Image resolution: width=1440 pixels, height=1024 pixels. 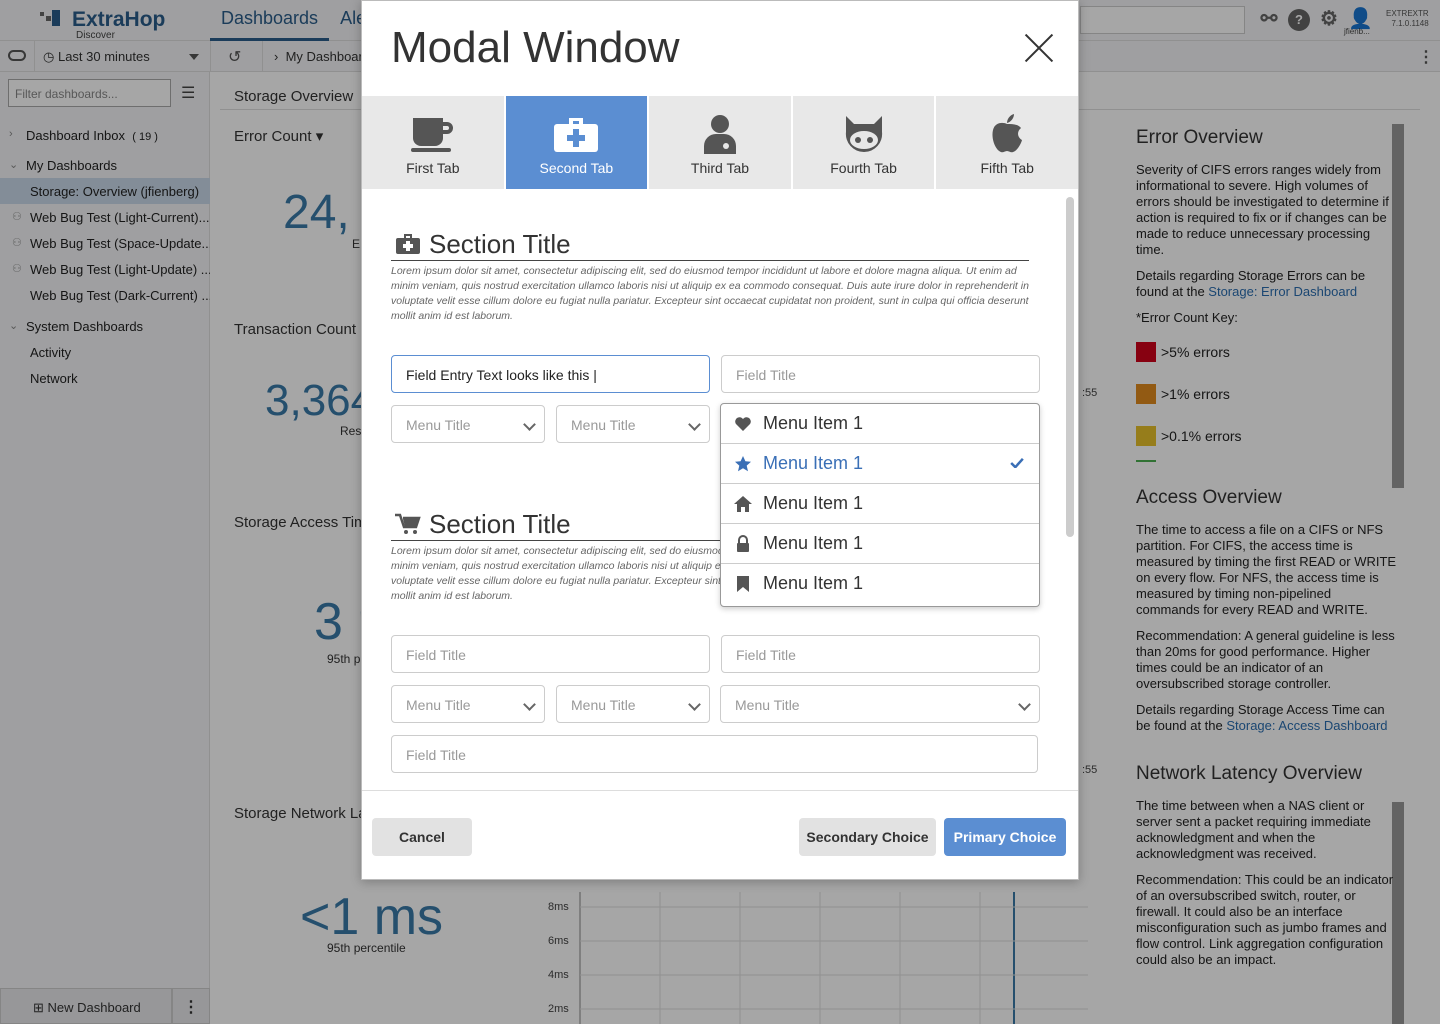 I want to click on tab-fourth: Fourth Tab, so click(x=864, y=142).